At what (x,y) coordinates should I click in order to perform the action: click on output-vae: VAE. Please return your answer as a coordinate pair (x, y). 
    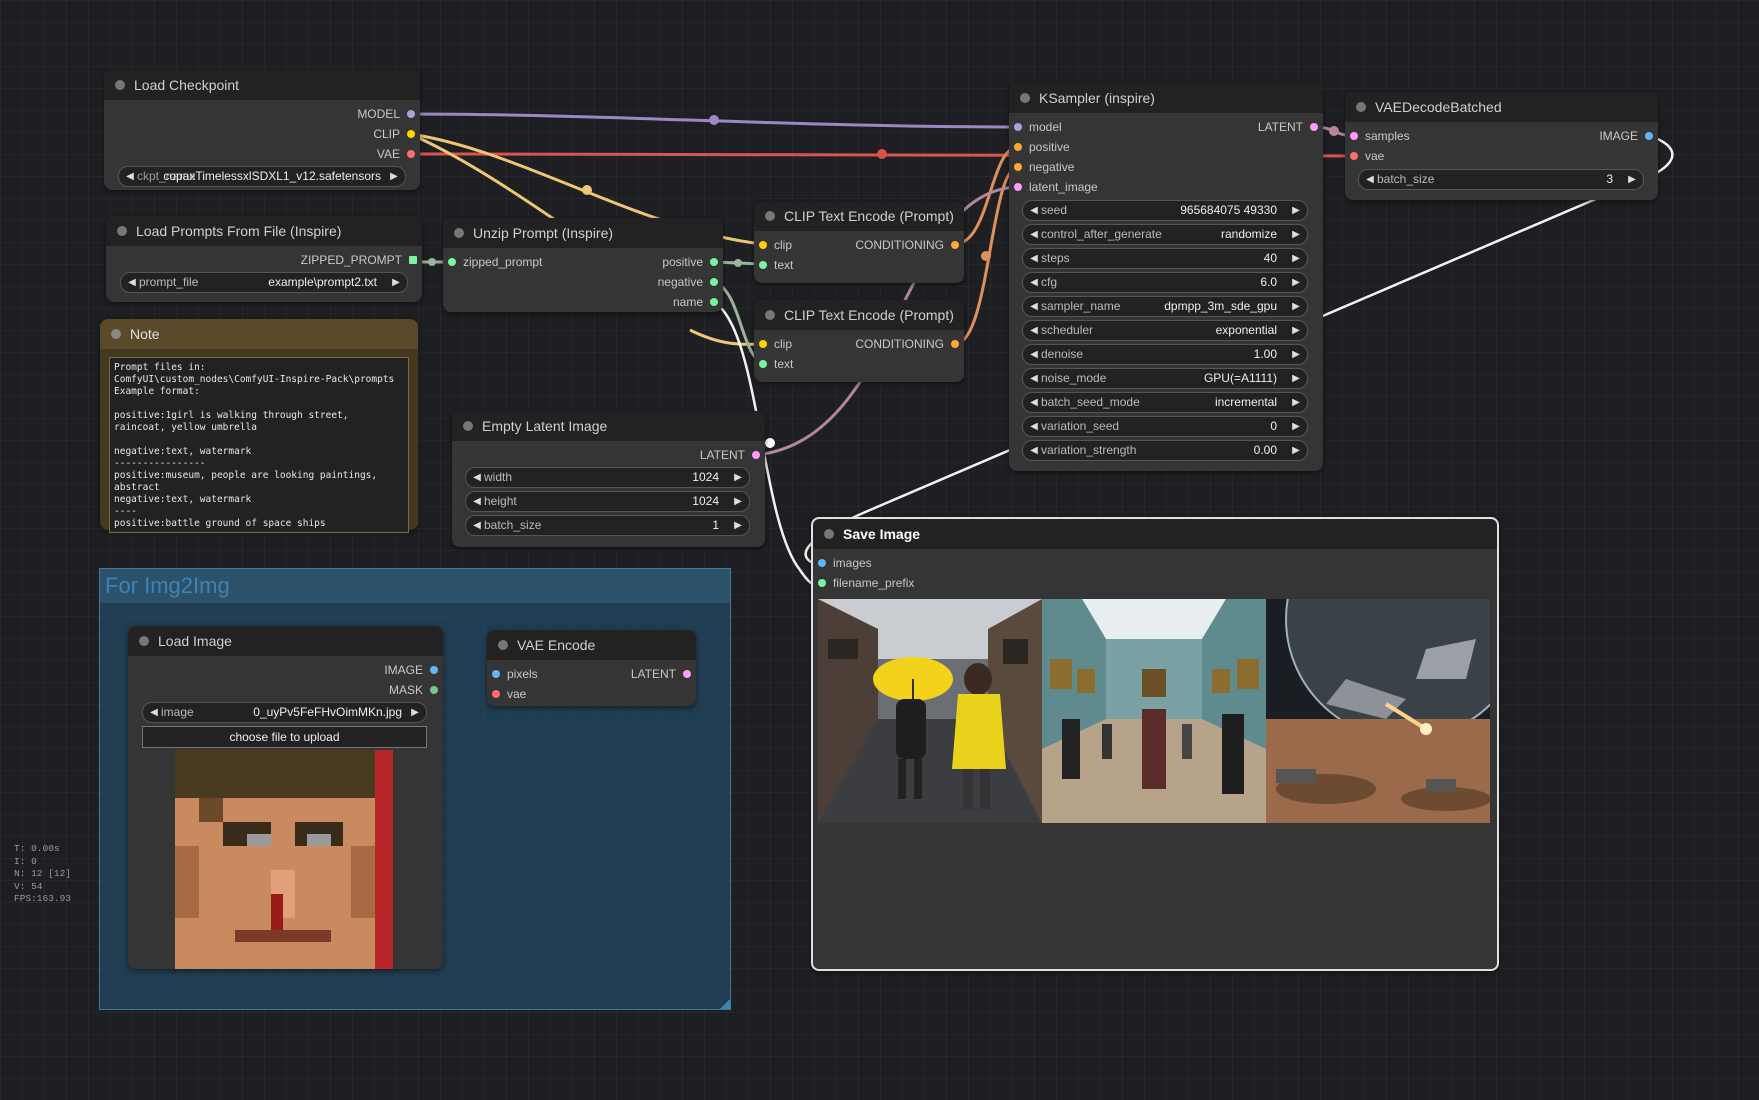
    Looking at the image, I should click on (398, 154).